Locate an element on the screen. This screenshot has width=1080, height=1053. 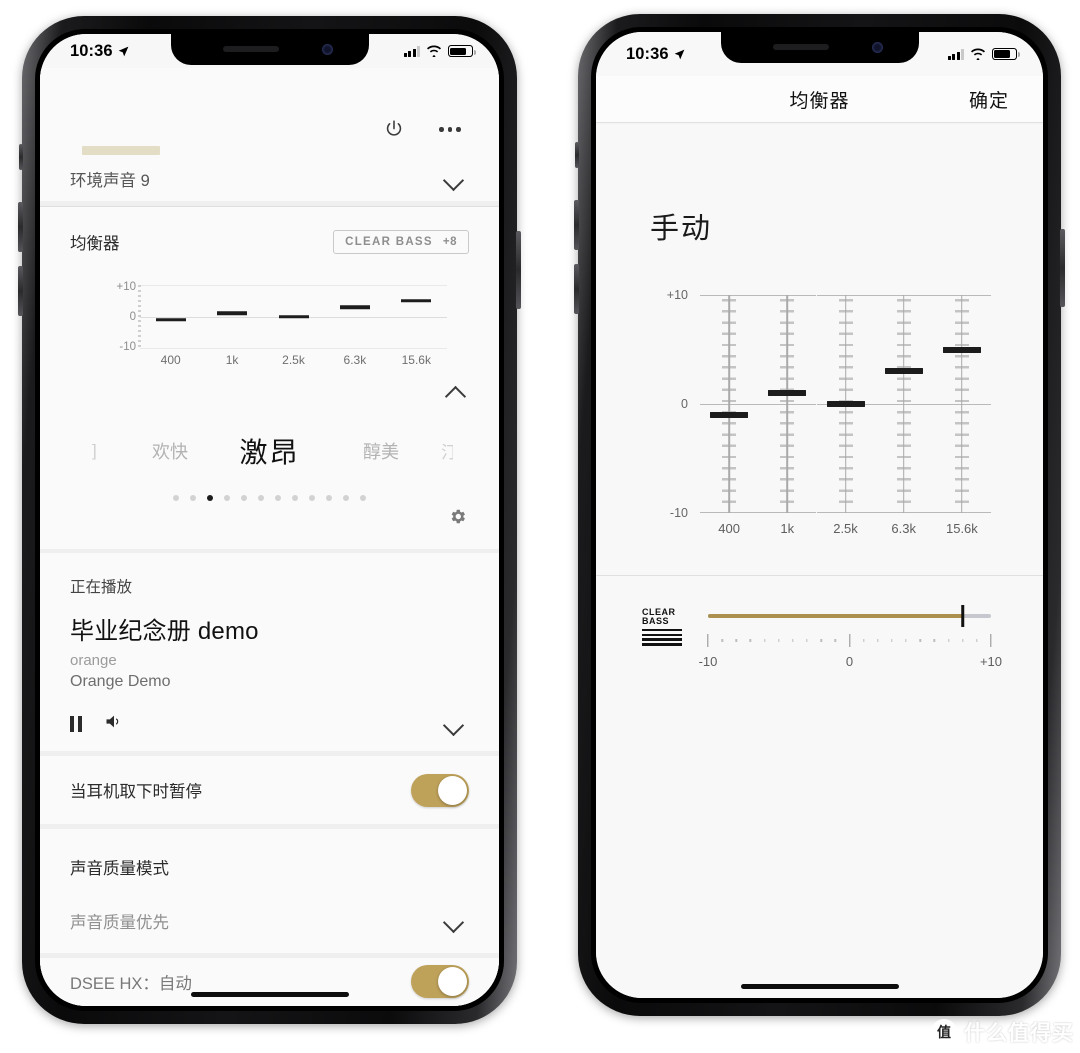
equalizer-sliders: +10 0 -10 400 1k 2.5k 6.3k 15.6k is located at coordinates (819, 409).